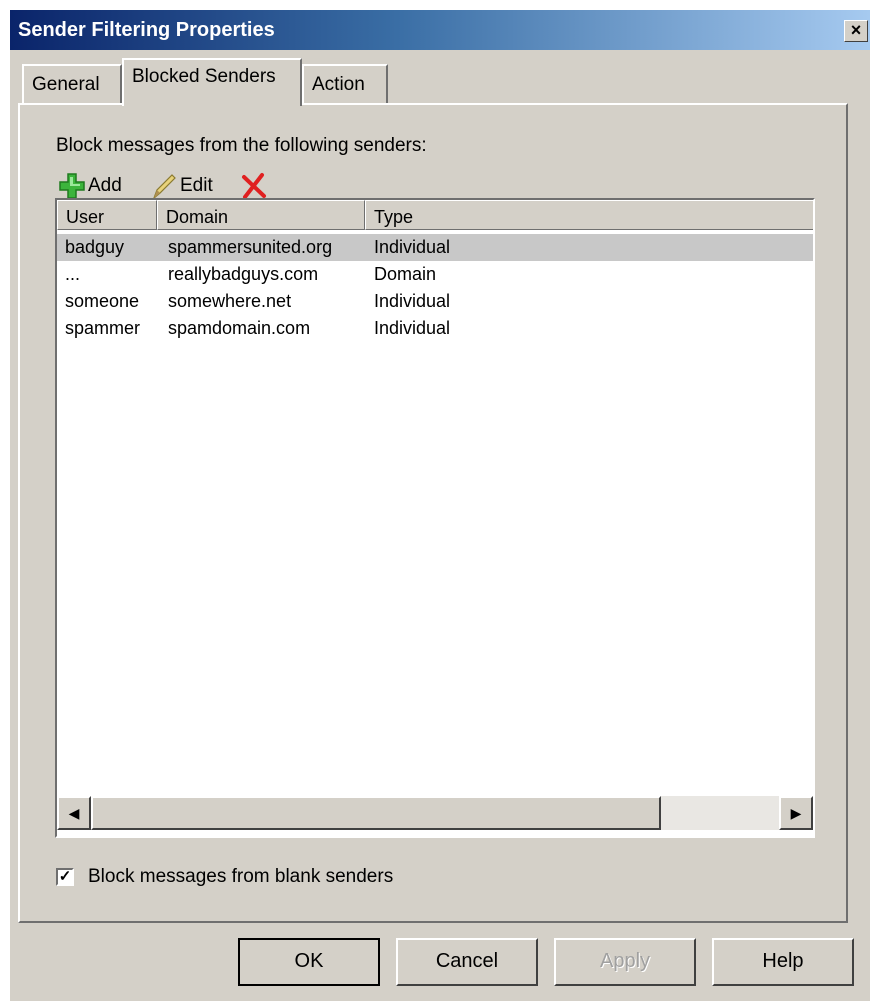 The height and width of the screenshot is (1001, 870). I want to click on cell-user: badguy, so click(95, 247).